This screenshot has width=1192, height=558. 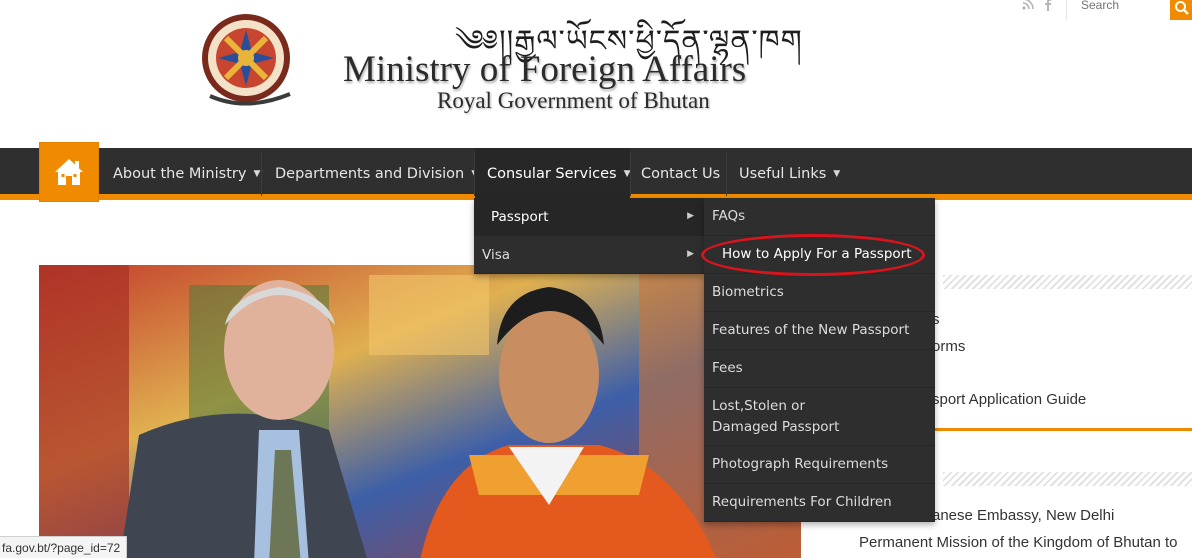 What do you see at coordinates (261, 174) in the screenshot?
I see `nav-divider` at bounding box center [261, 174].